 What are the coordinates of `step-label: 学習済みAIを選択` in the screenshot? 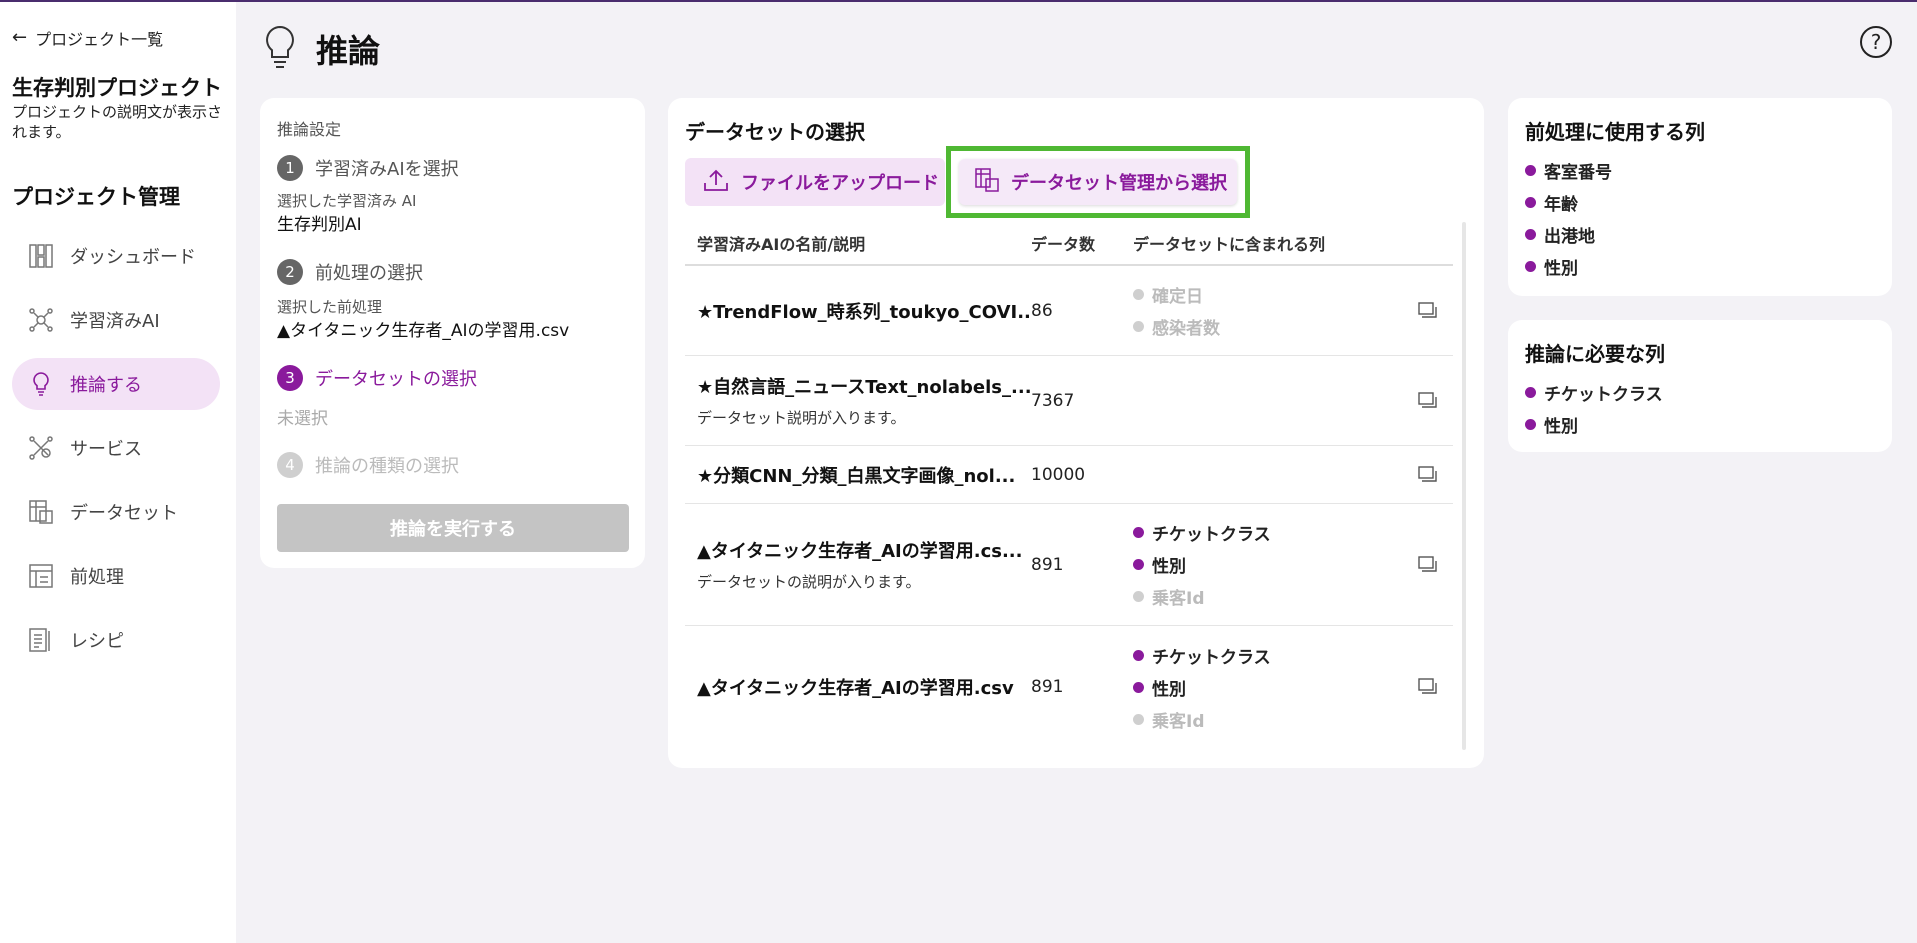 It's located at (387, 169).